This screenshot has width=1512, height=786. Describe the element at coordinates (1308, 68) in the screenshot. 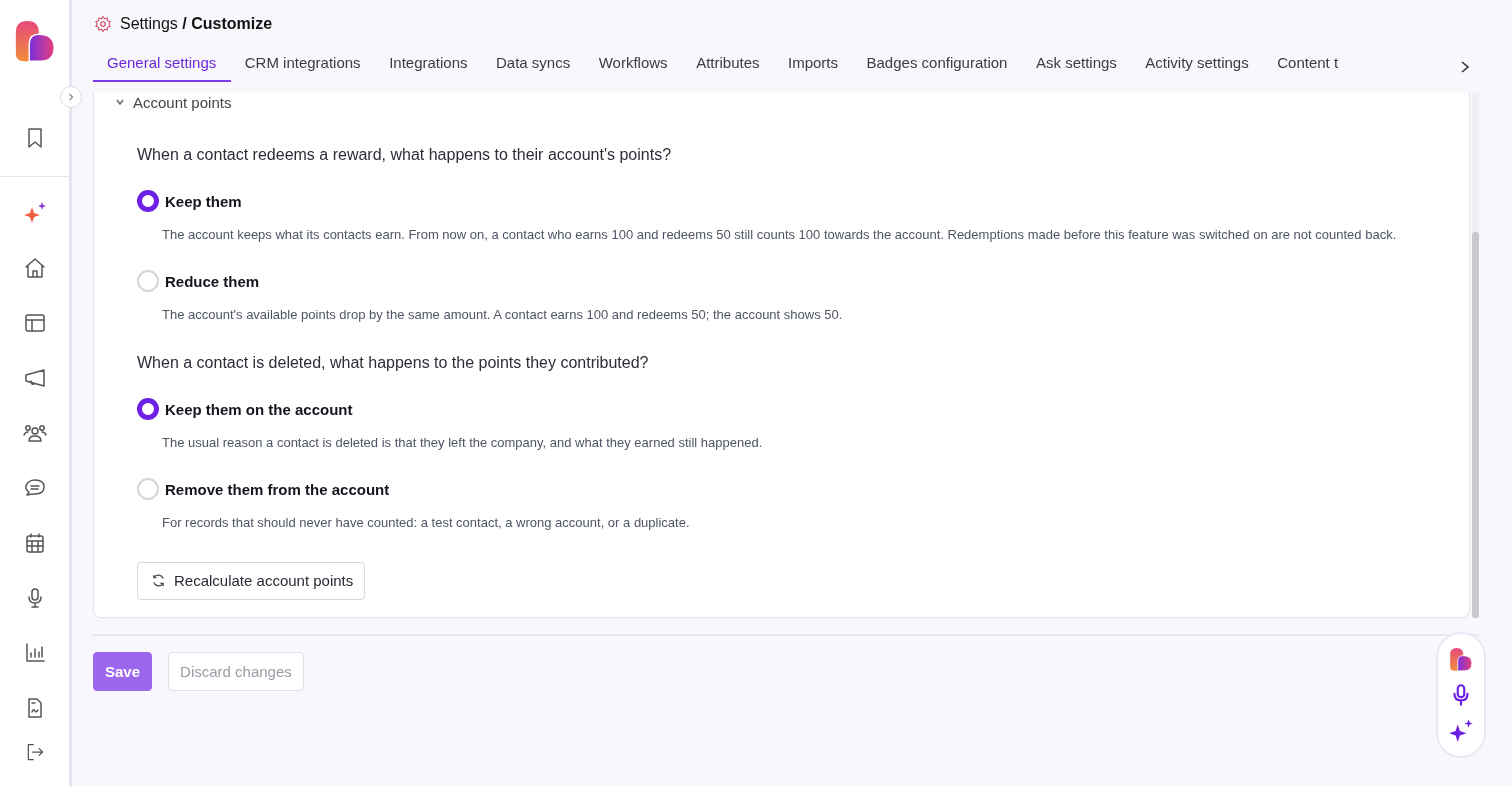

I see `tab: Content t` at that location.